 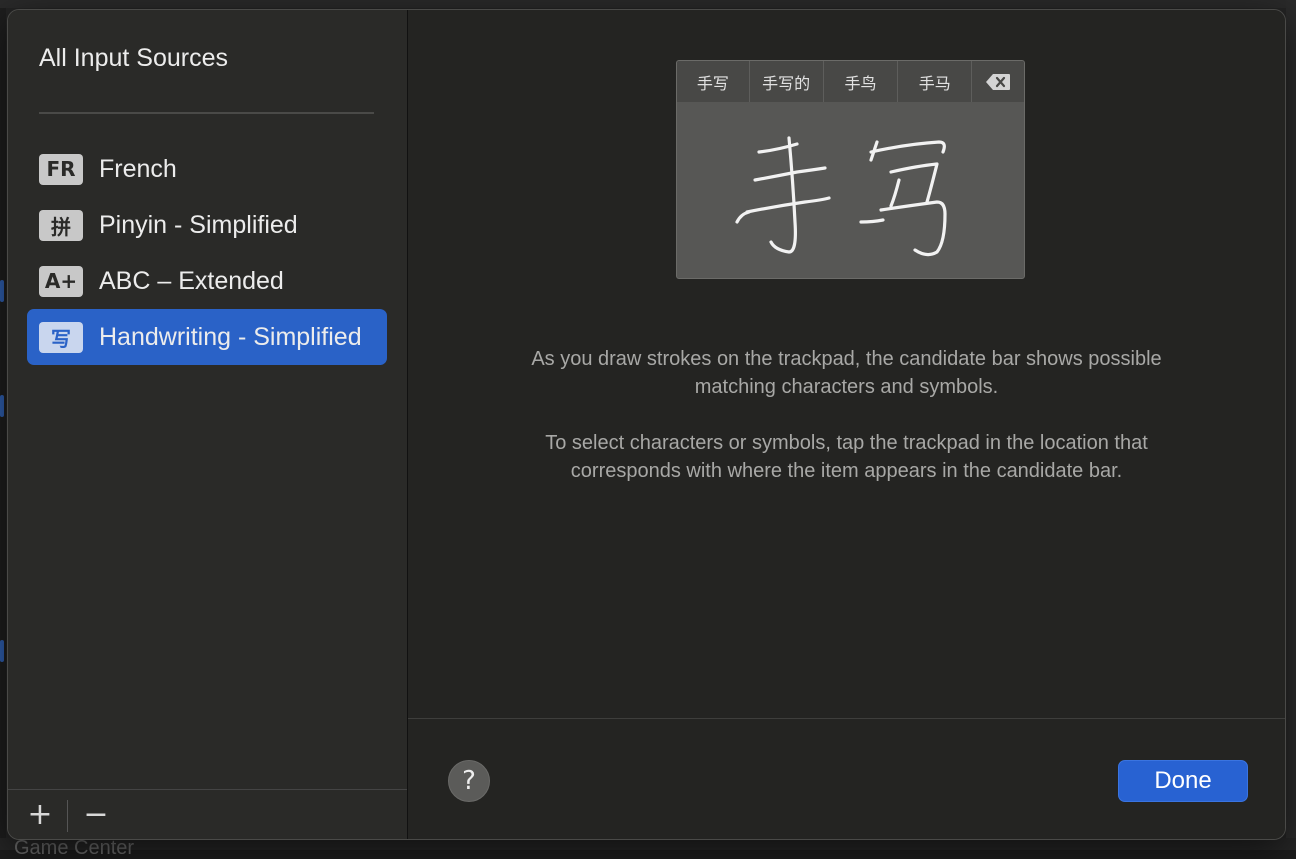 I want to click on candidate-bar: 手写 手写的 手鸟 手马, so click(x=850, y=81).